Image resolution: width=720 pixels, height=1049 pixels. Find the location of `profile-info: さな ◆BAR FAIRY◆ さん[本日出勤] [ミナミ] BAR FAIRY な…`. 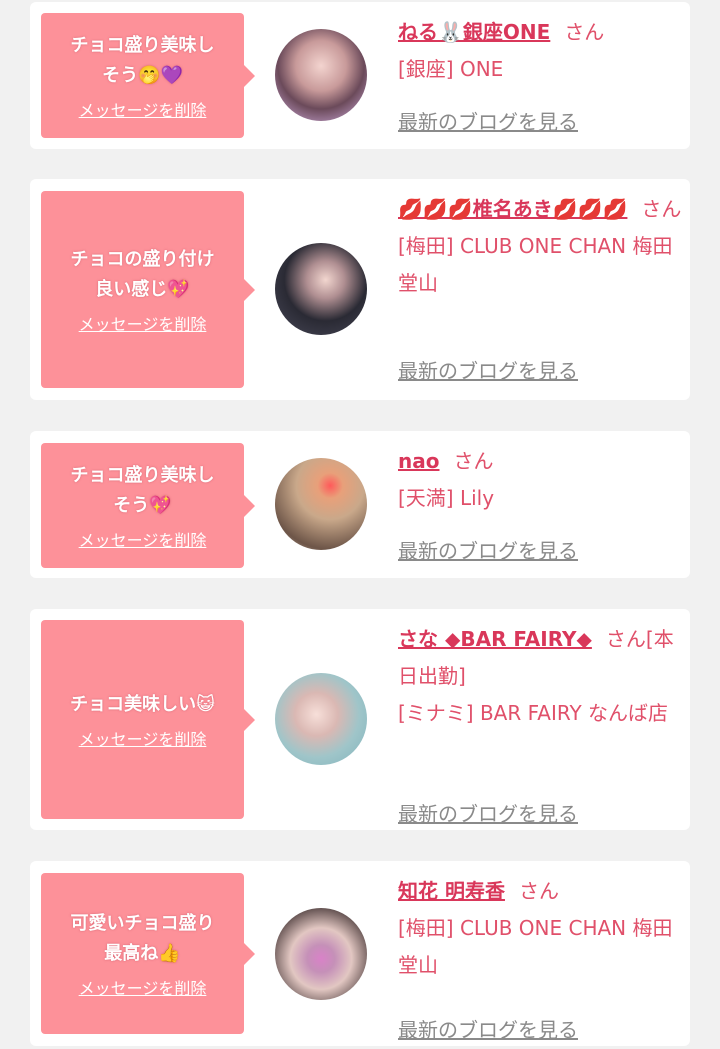

profile-info: さな ◆BAR FAIRY◆ さん[本日出勤] [ミナミ] BAR FAIRY な… is located at coordinates (540, 723).